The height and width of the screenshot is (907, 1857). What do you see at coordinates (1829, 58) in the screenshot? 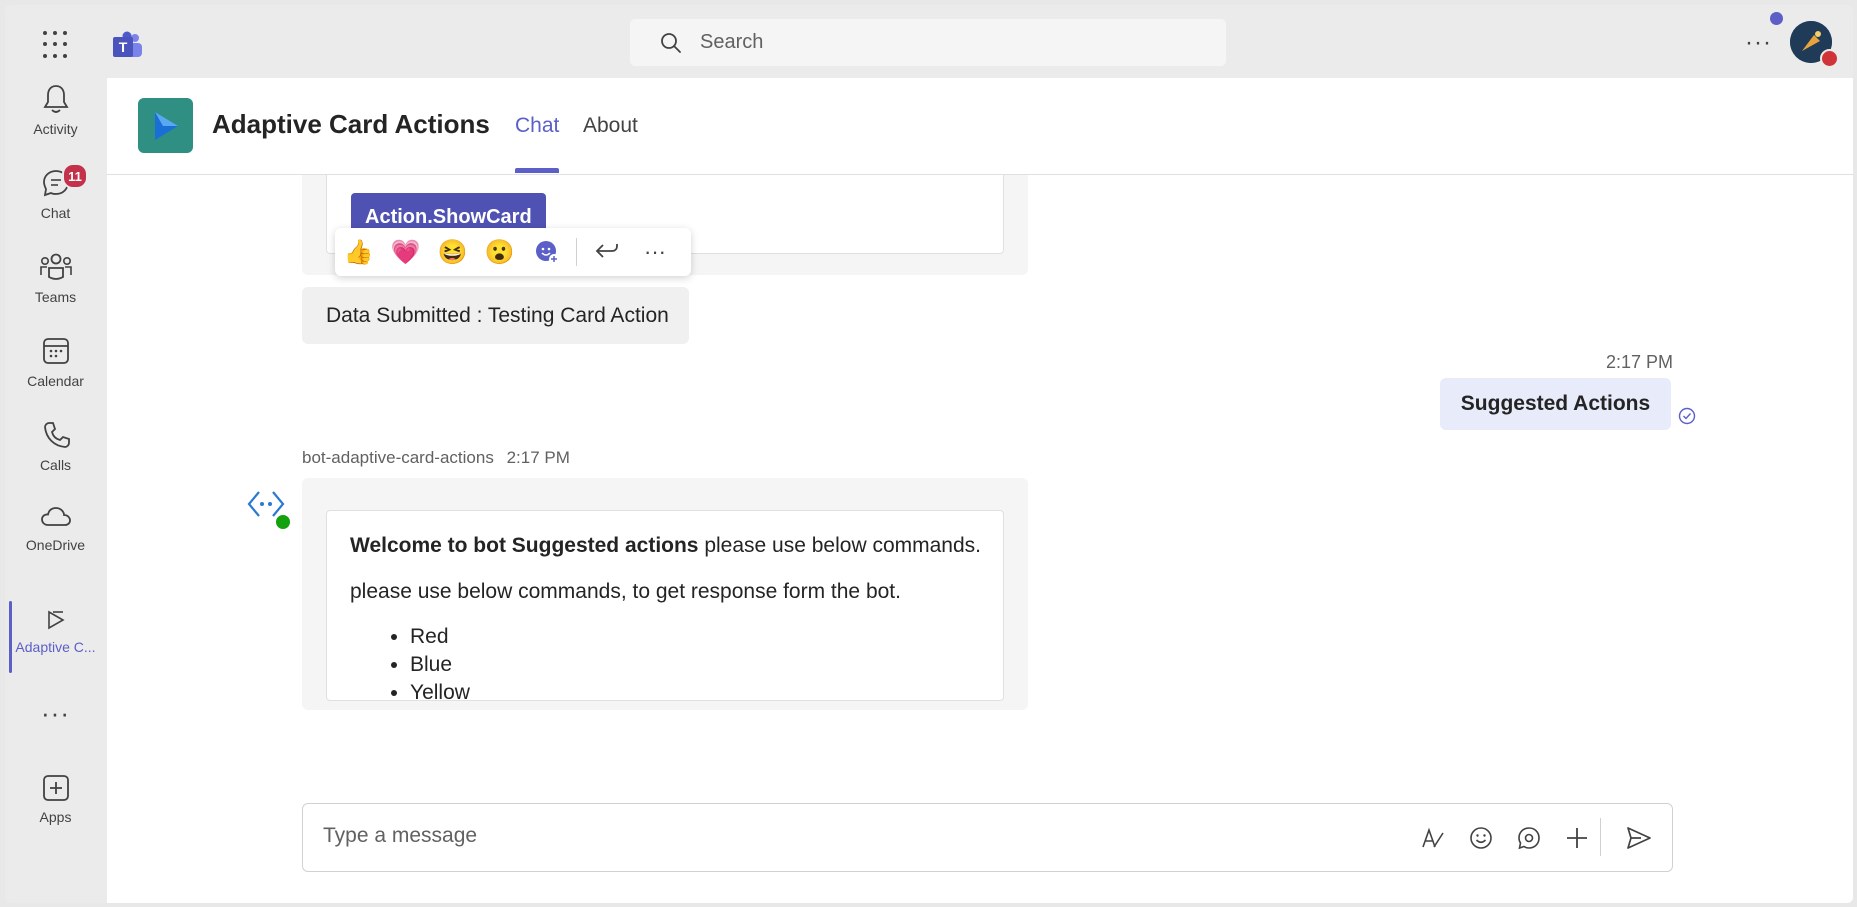
I see `presence-busy-icon` at bounding box center [1829, 58].